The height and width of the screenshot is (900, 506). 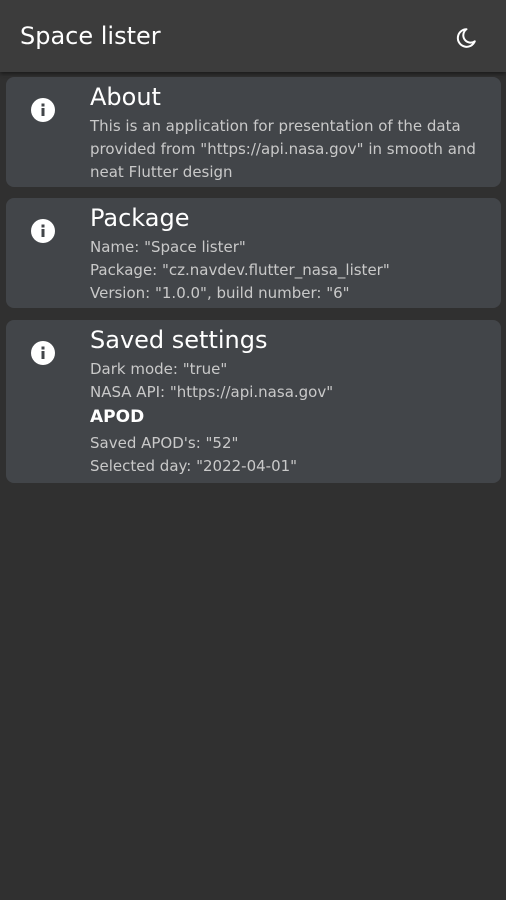 What do you see at coordinates (161, 172) in the screenshot?
I see `about-text-line-3: neat Flutter design` at bounding box center [161, 172].